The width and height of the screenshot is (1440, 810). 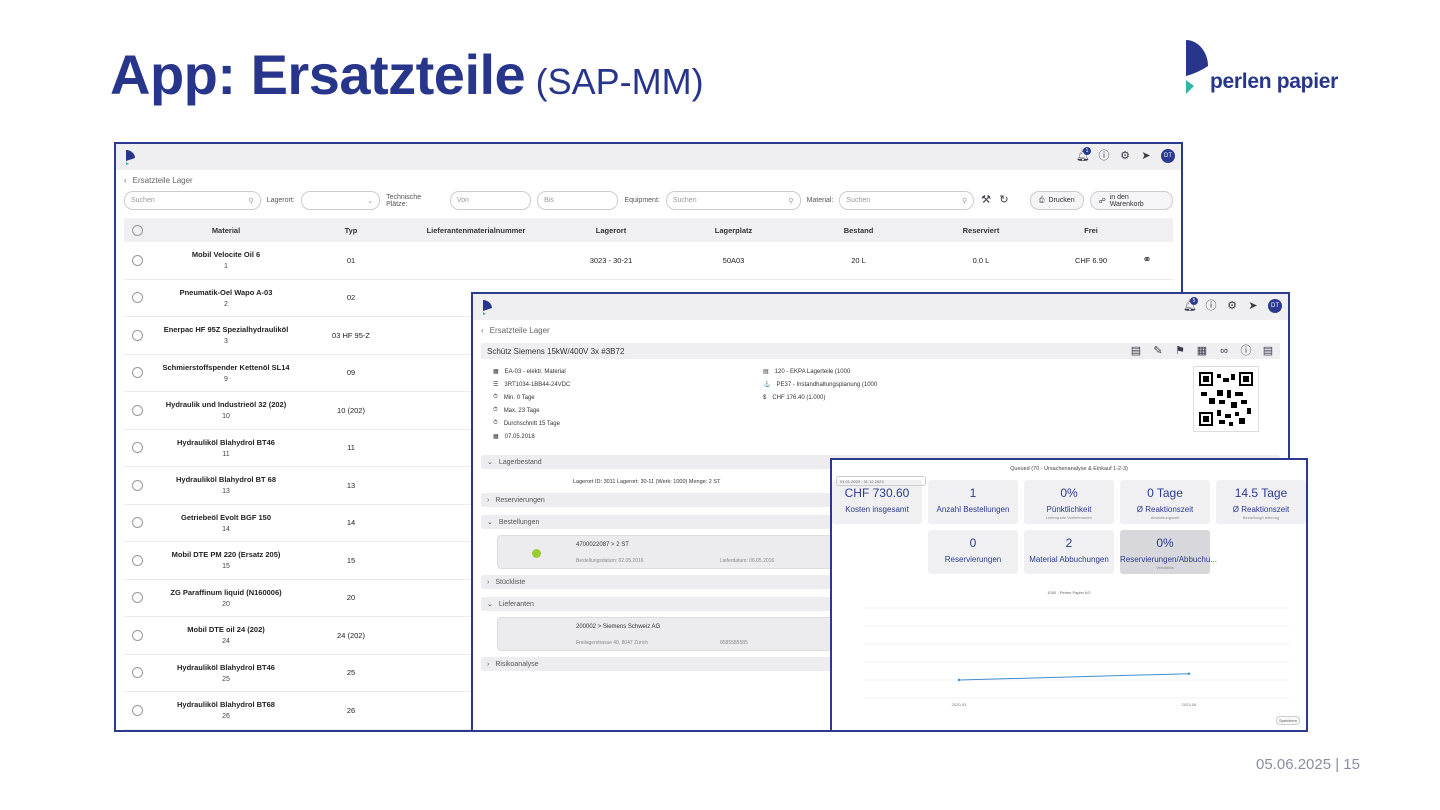 What do you see at coordinates (162, 180) in the screenshot?
I see `breadcrumb-label: Ersatzteile Lager` at bounding box center [162, 180].